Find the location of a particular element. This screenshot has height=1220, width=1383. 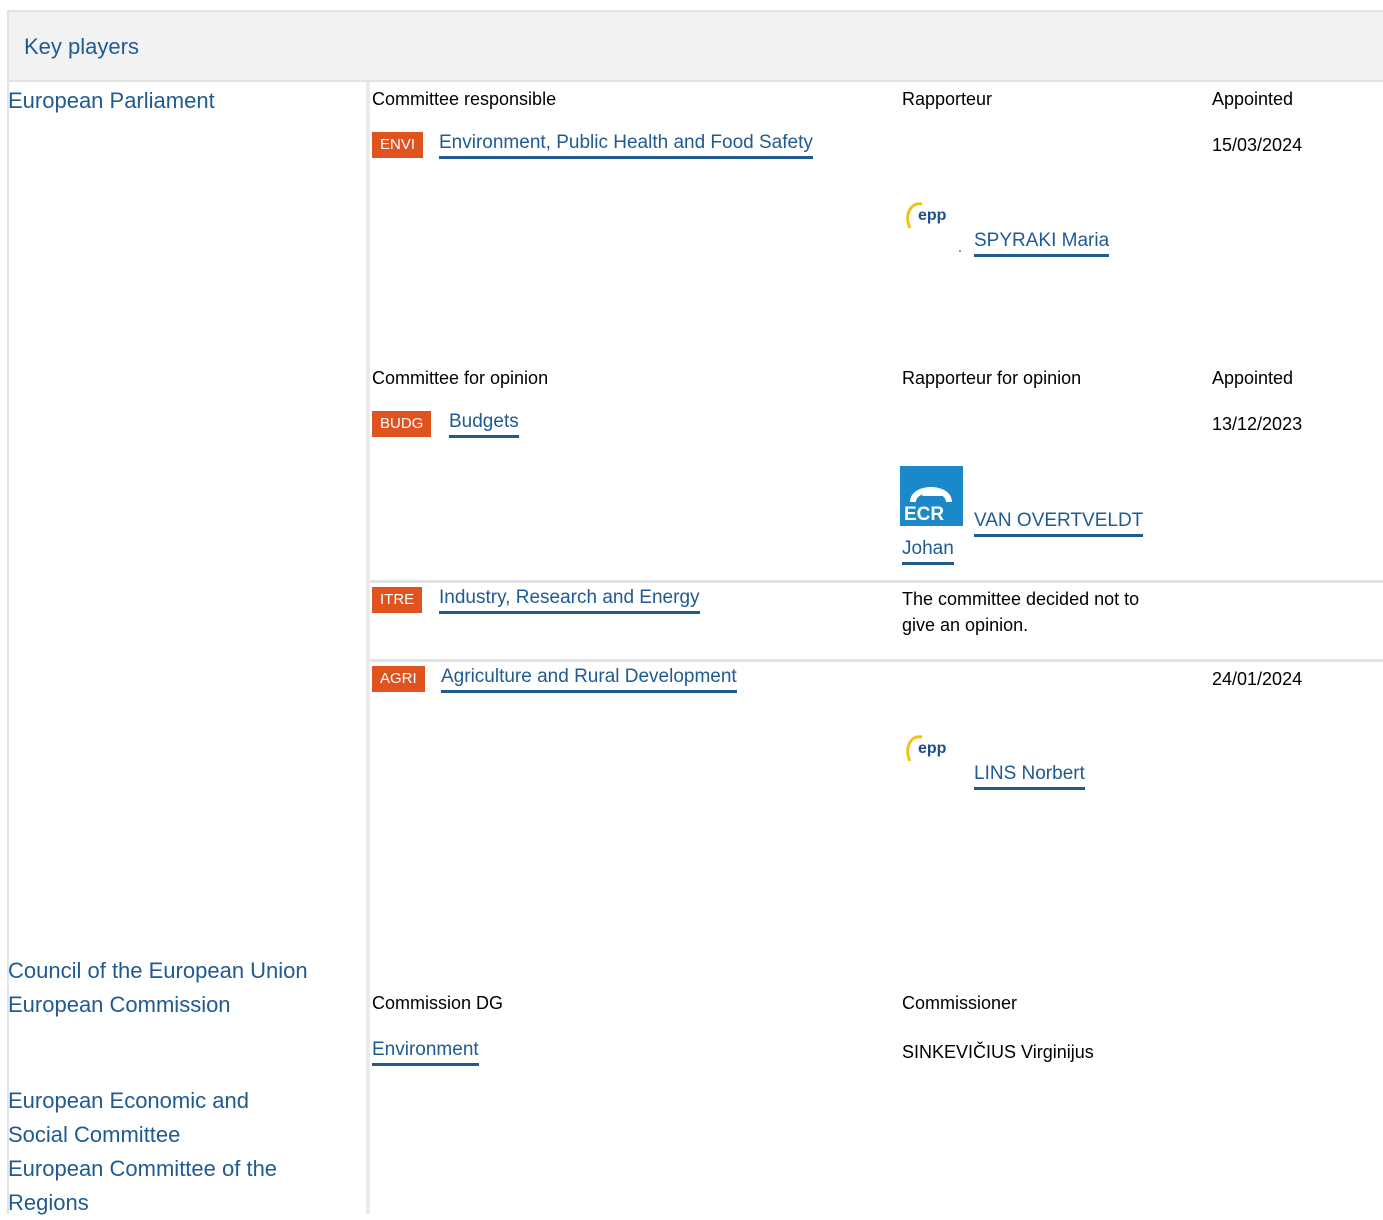

column-header-appointed-opinion: Appointed is located at coordinates (1253, 378).